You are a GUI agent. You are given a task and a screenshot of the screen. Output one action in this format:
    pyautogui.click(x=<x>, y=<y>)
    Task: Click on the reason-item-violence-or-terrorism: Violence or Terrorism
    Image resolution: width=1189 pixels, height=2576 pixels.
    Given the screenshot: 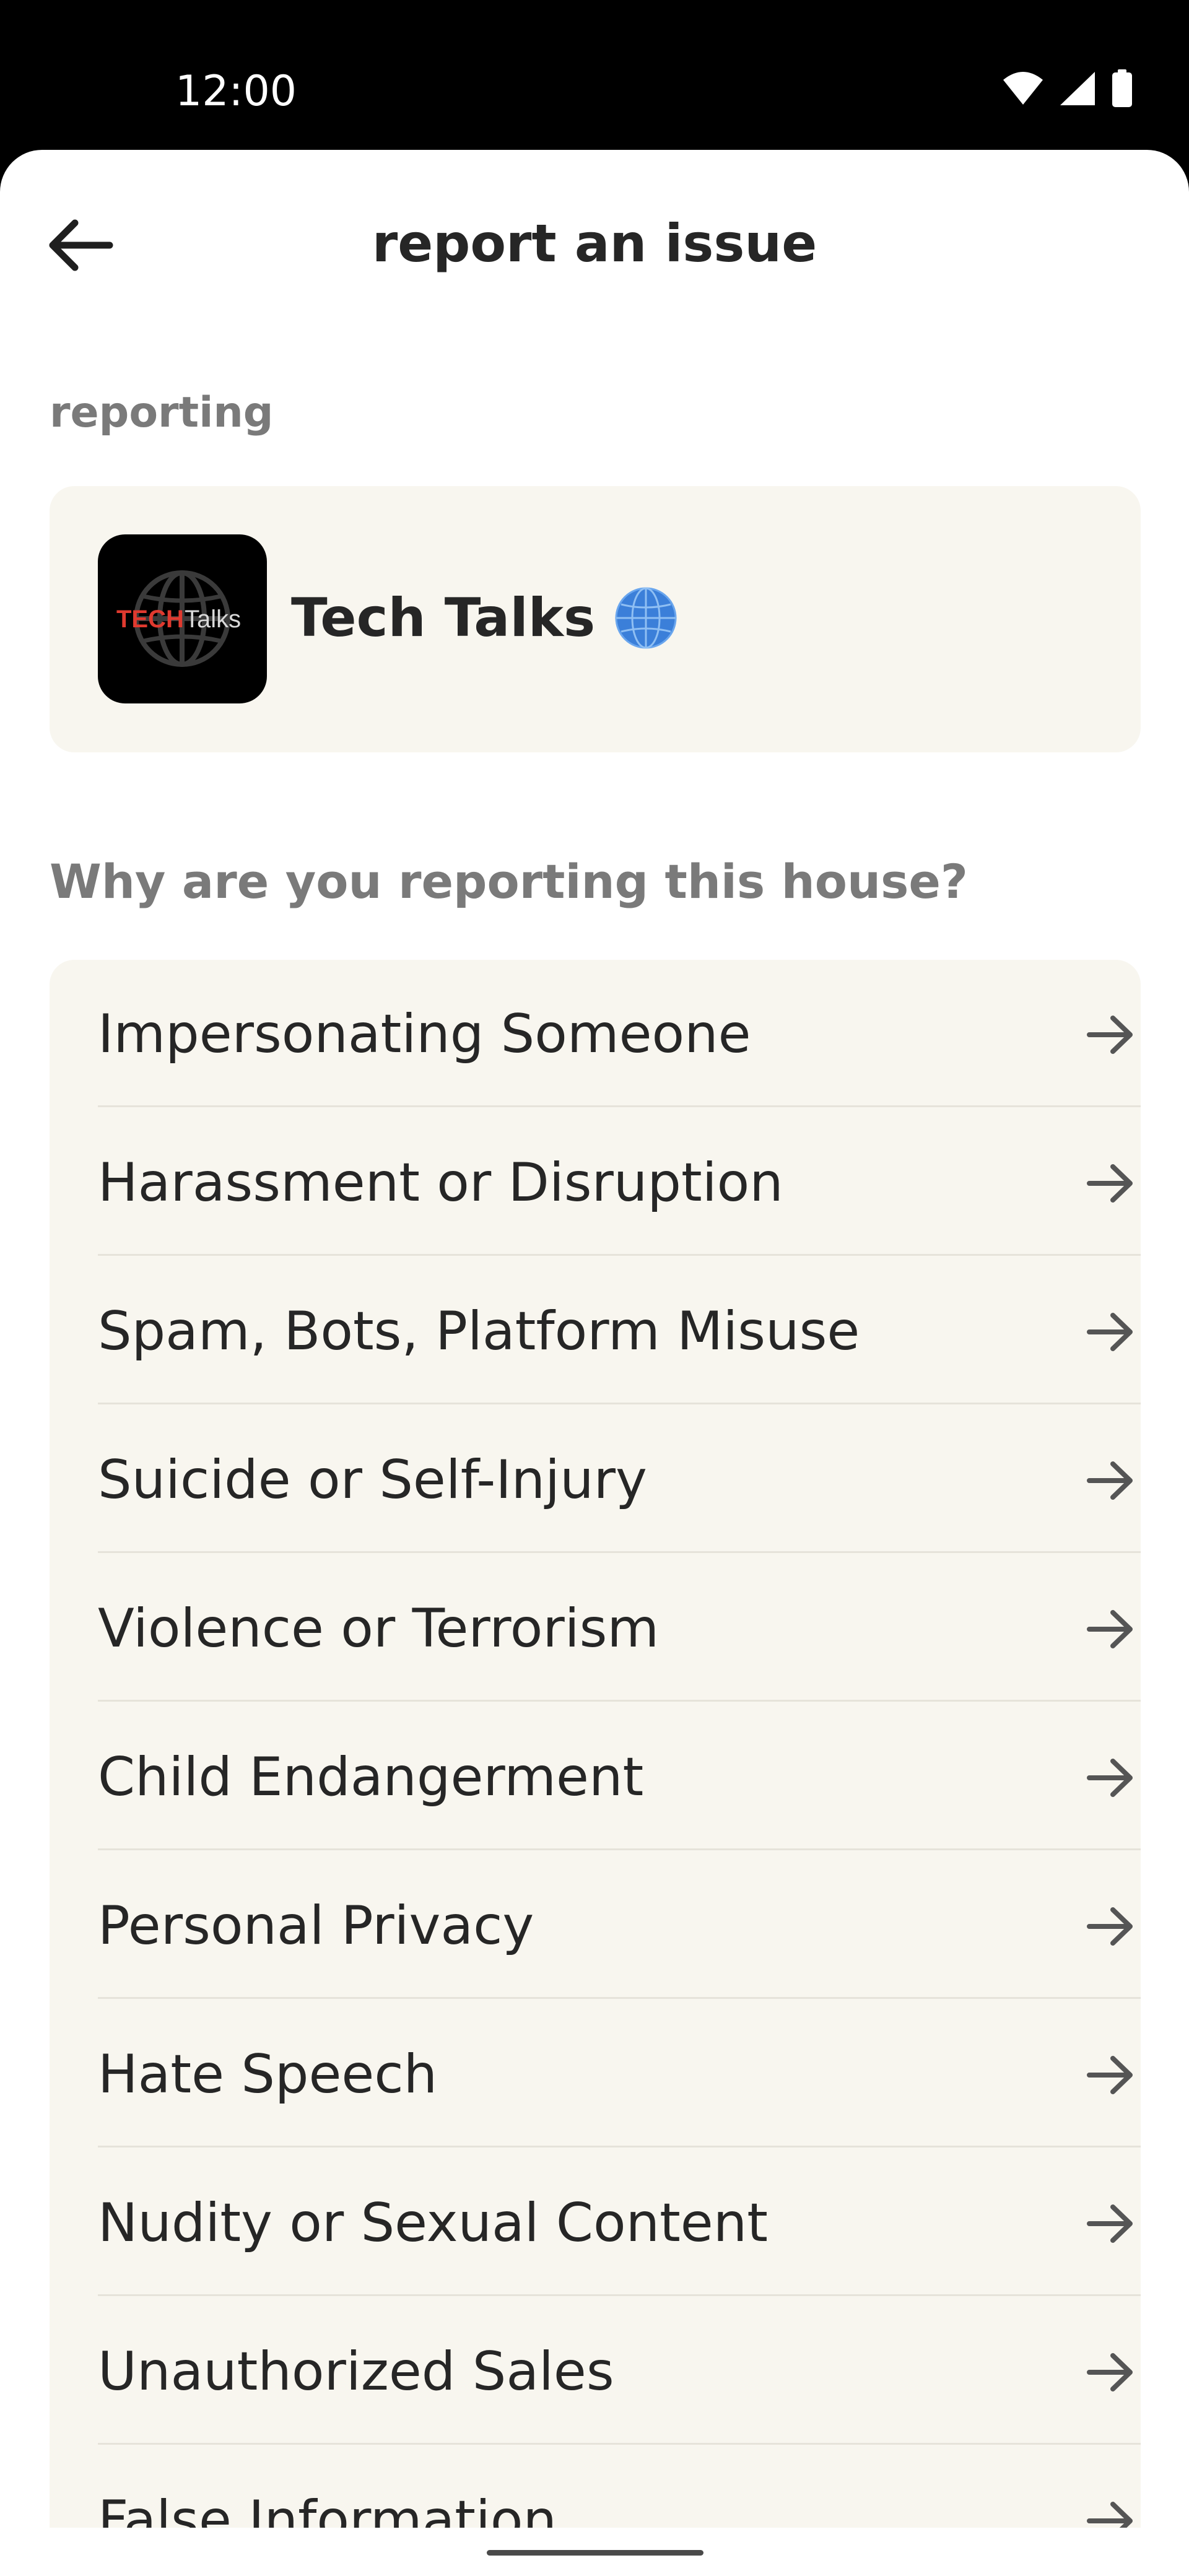 What is the action you would take?
    pyautogui.click(x=619, y=1628)
    